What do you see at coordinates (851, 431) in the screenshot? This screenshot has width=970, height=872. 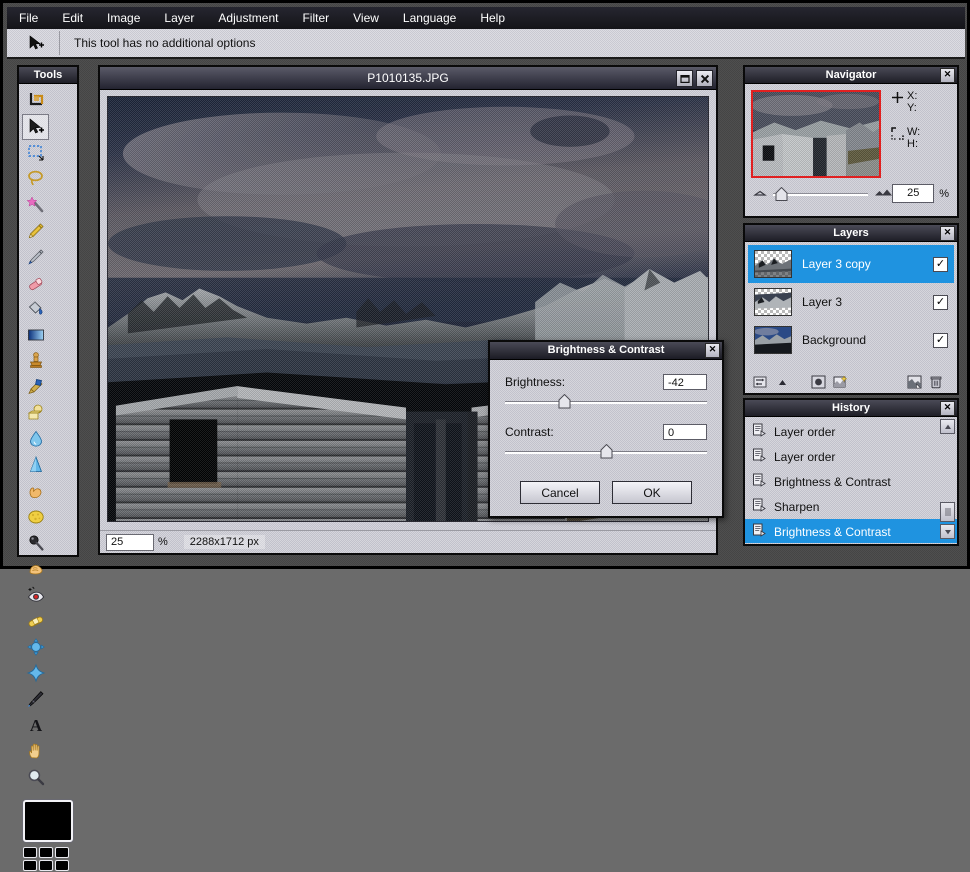 I see `history-item-layer-order-1: Layer order` at bounding box center [851, 431].